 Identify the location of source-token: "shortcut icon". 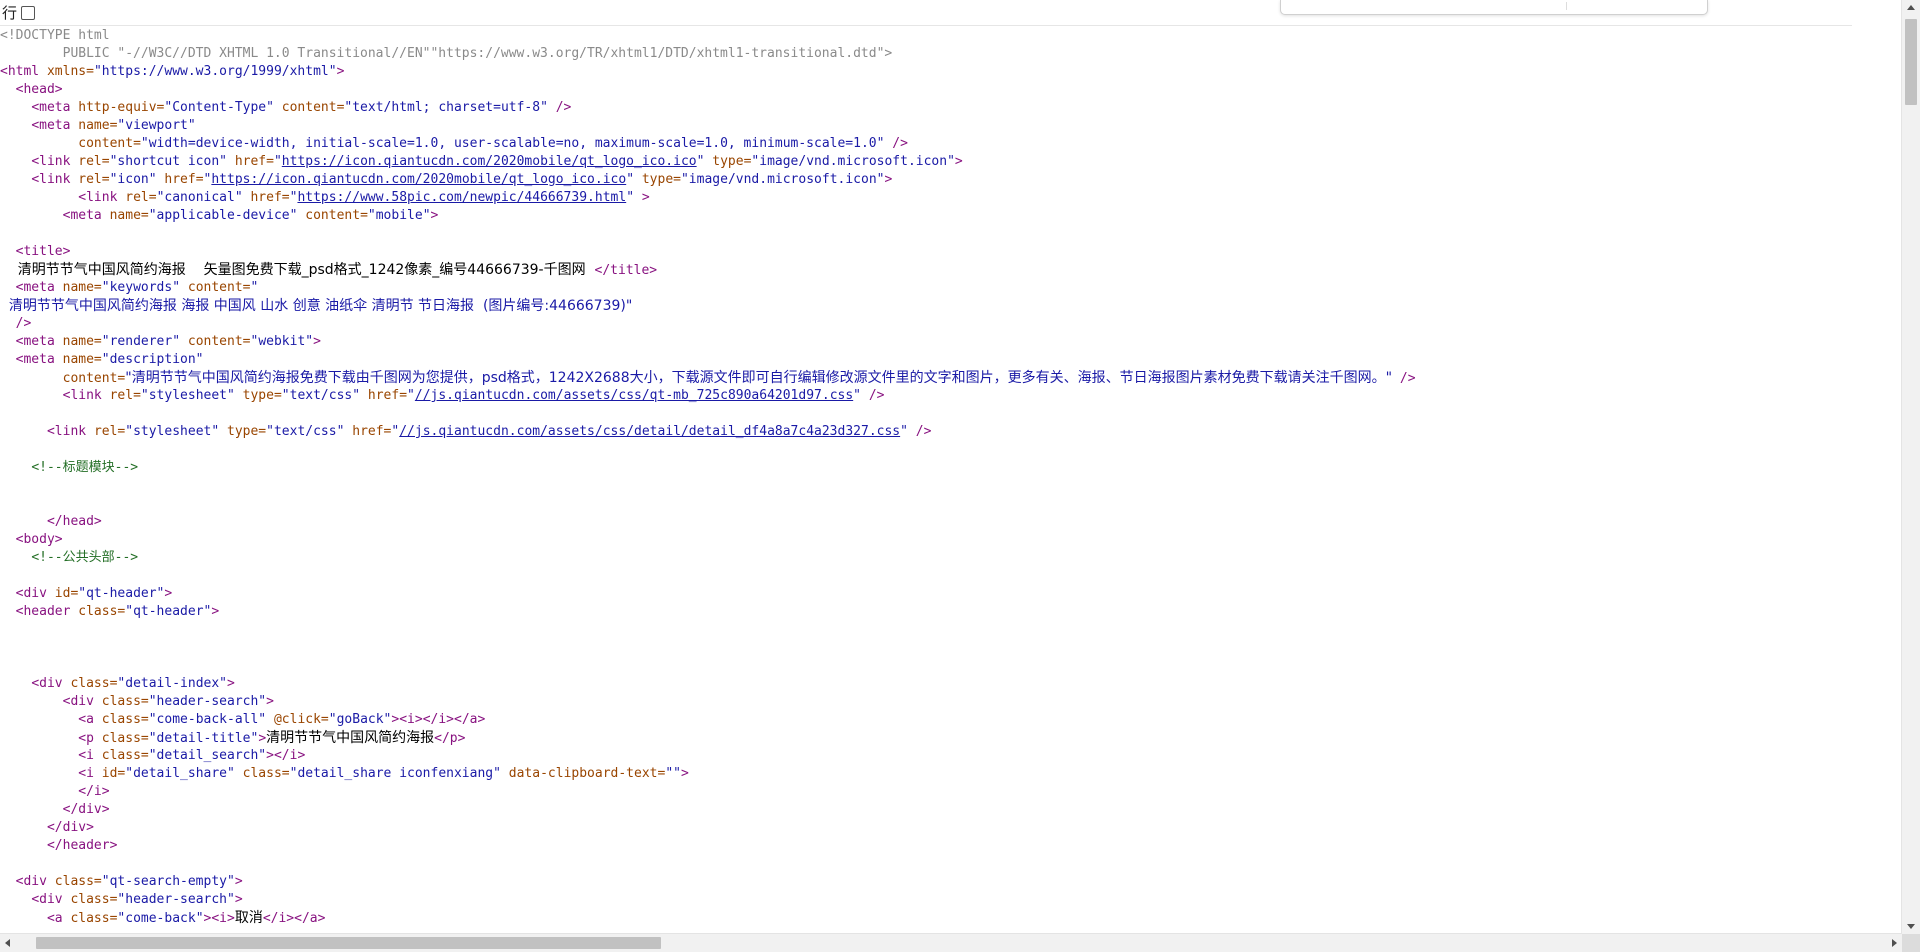
(168, 161).